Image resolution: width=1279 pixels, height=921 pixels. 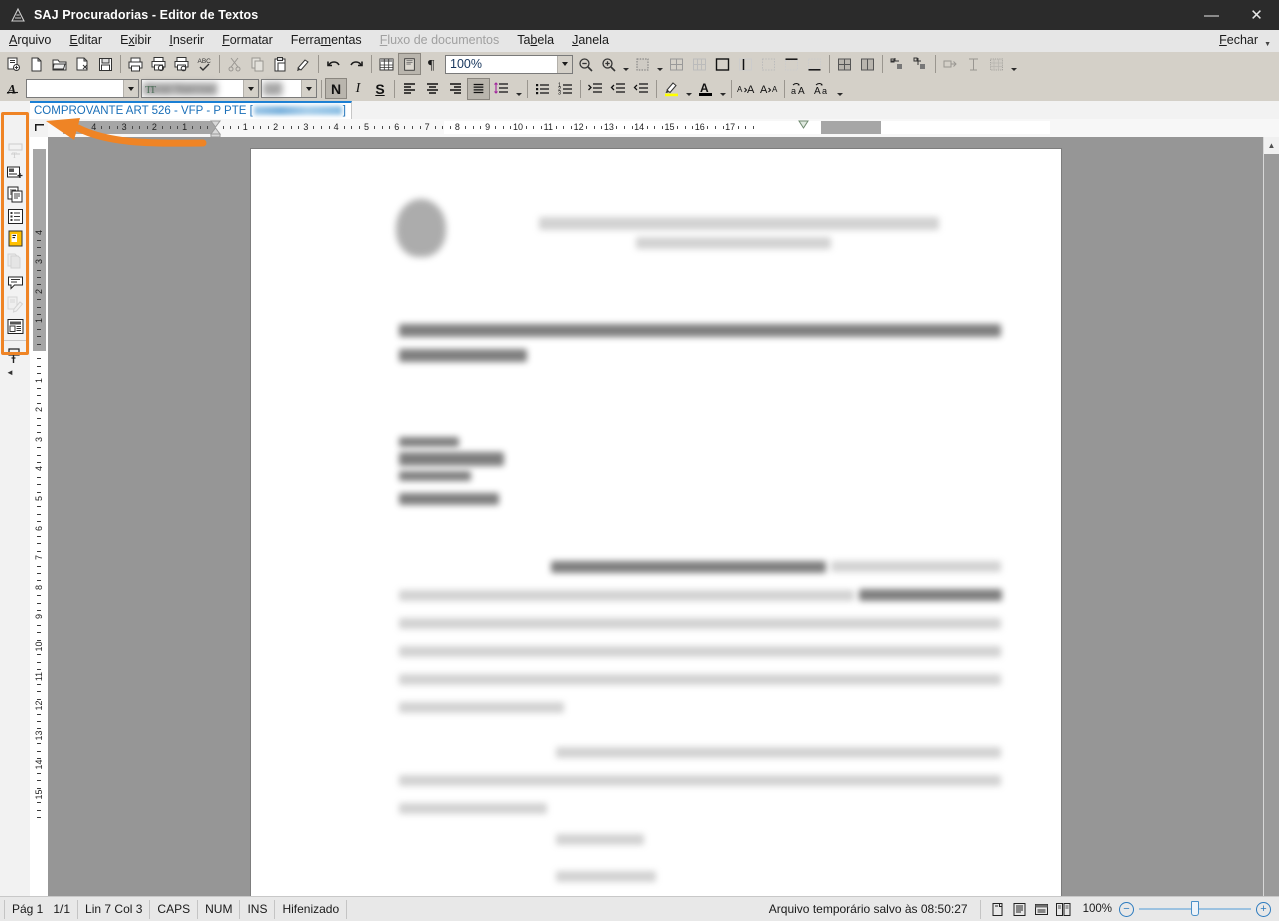 I want to click on paragraph-style-dropdown-arrow, so click(x=130, y=88).